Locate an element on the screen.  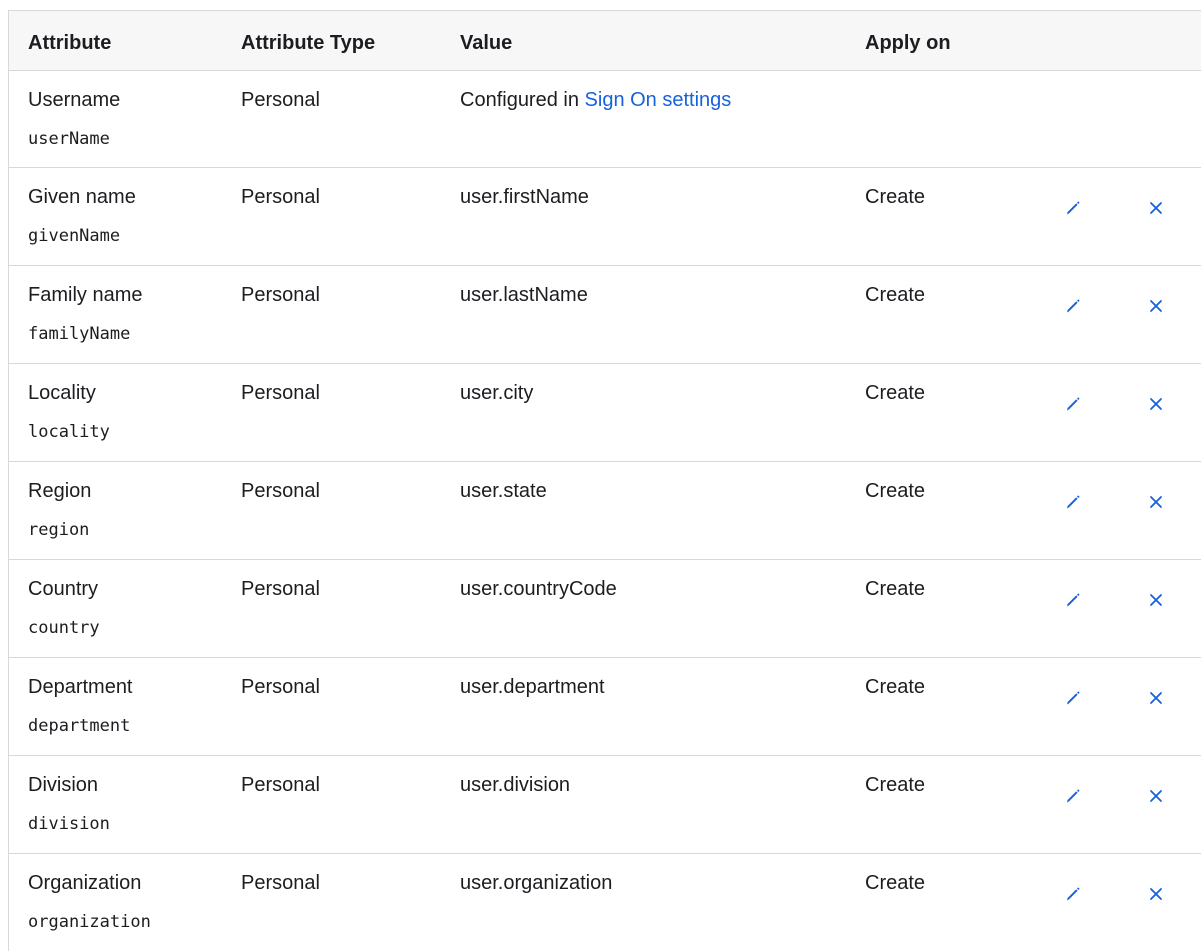
attribute-label: Locality is located at coordinates (62, 393).